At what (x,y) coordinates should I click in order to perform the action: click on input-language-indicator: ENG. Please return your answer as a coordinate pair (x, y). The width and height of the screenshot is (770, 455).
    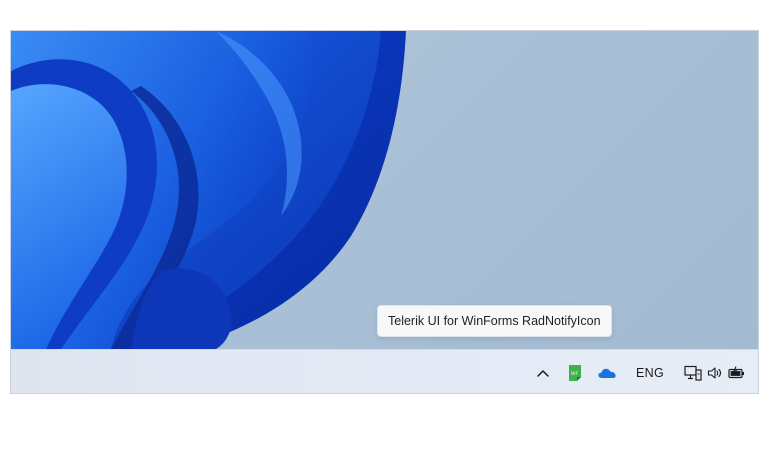
    Looking at the image, I should click on (650, 373).